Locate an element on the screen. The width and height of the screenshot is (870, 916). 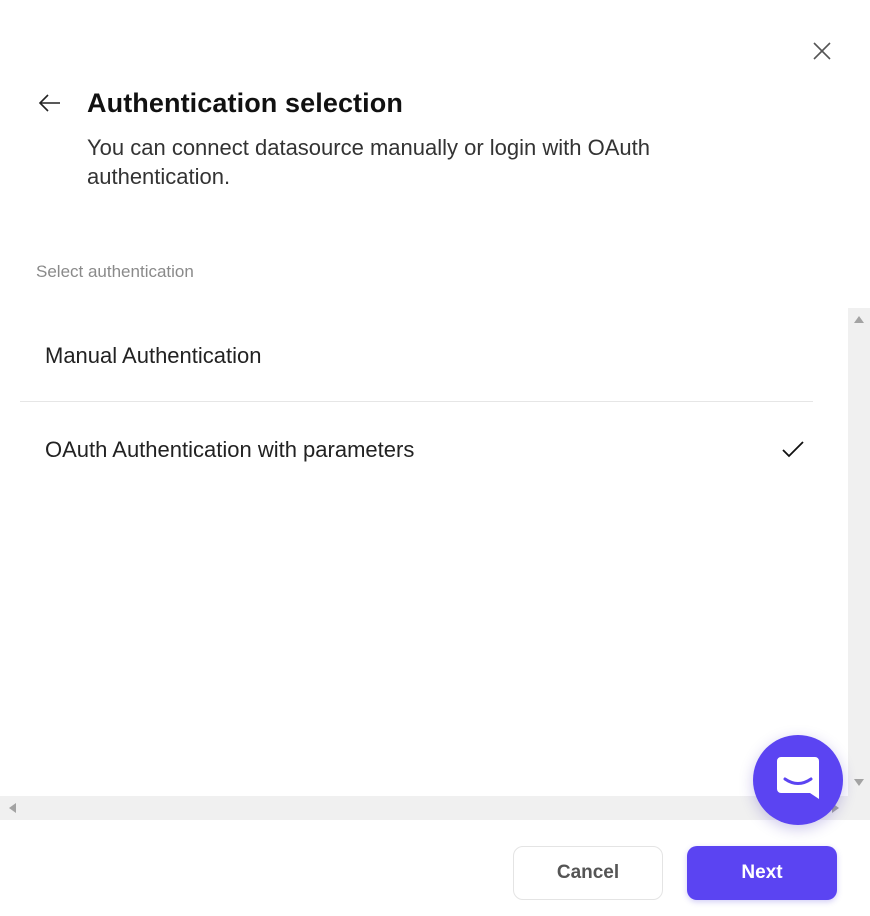
scroll-left-arrow-icon is located at coordinates (12, 808).